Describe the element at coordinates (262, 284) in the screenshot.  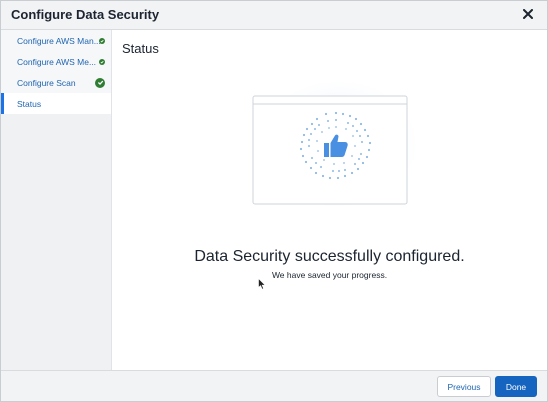
I see `mouse-cursor-icon` at that location.